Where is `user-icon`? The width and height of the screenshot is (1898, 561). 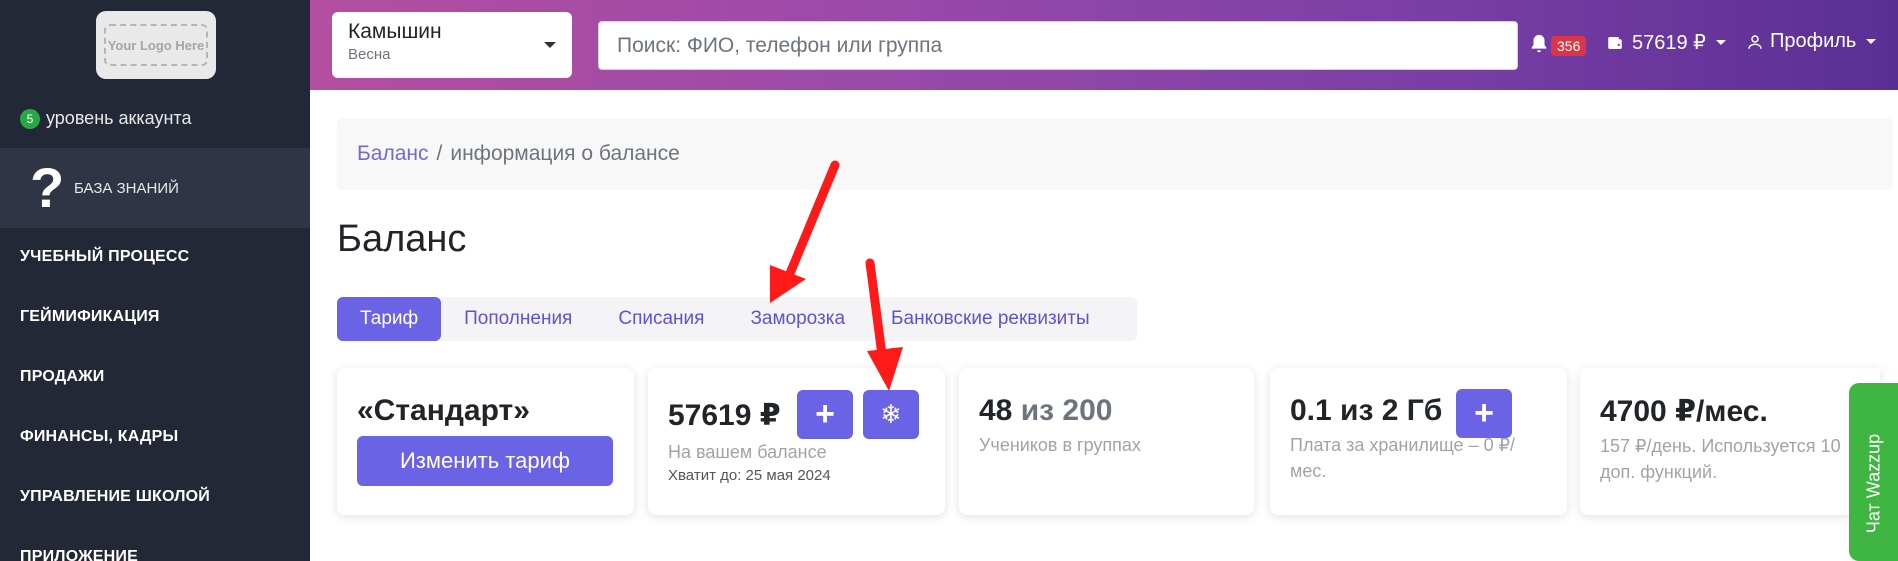
user-icon is located at coordinates (1755, 41).